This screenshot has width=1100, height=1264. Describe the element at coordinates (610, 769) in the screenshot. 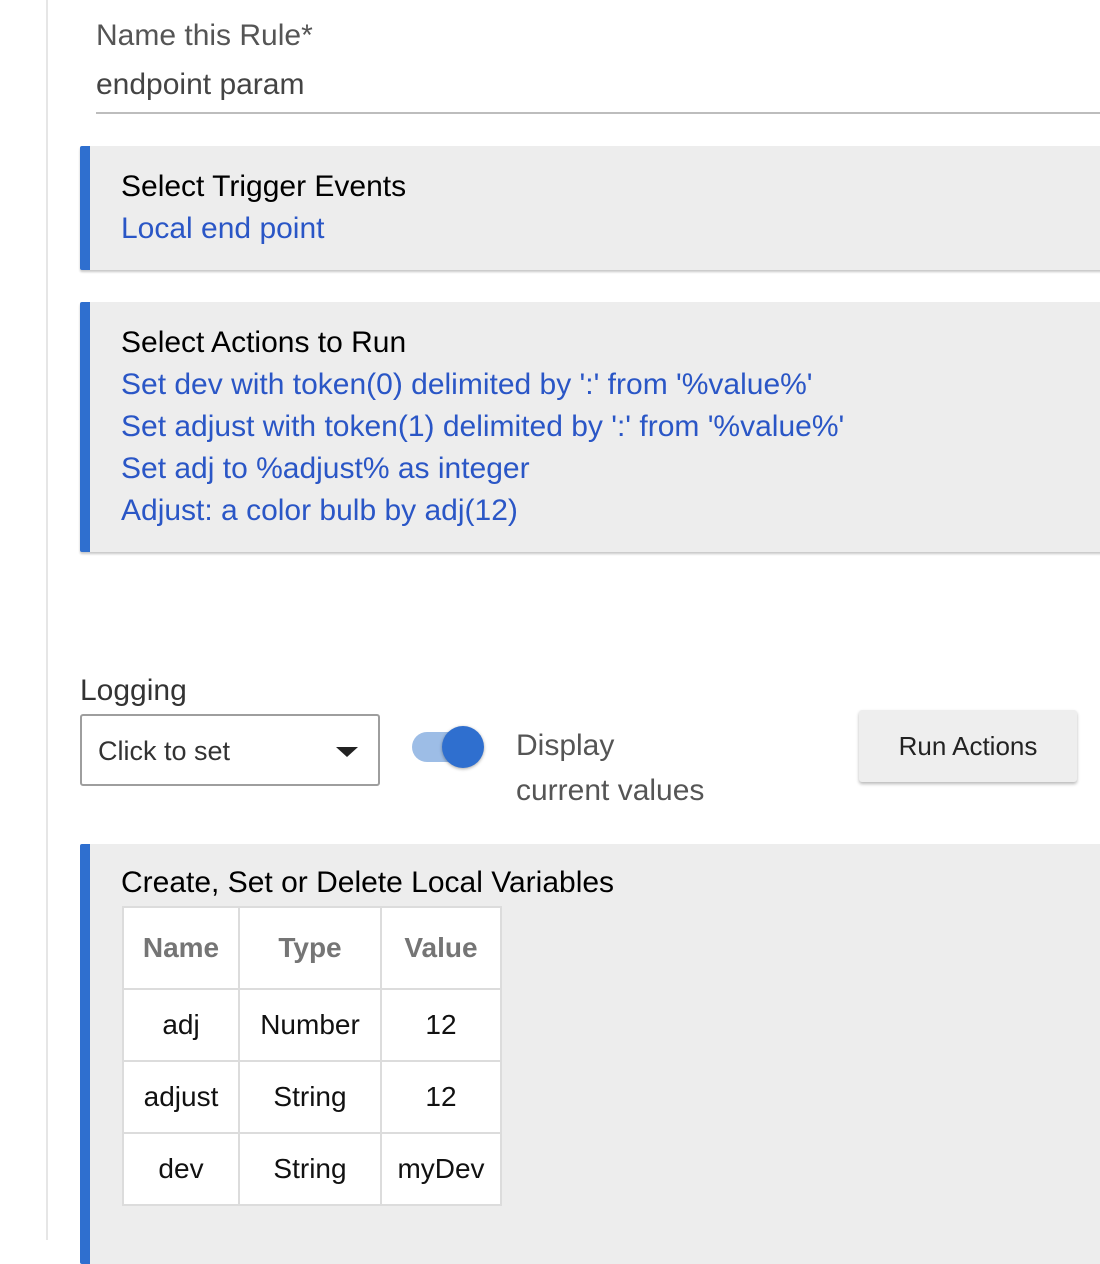

I see `display-values-label: Display current values` at that location.